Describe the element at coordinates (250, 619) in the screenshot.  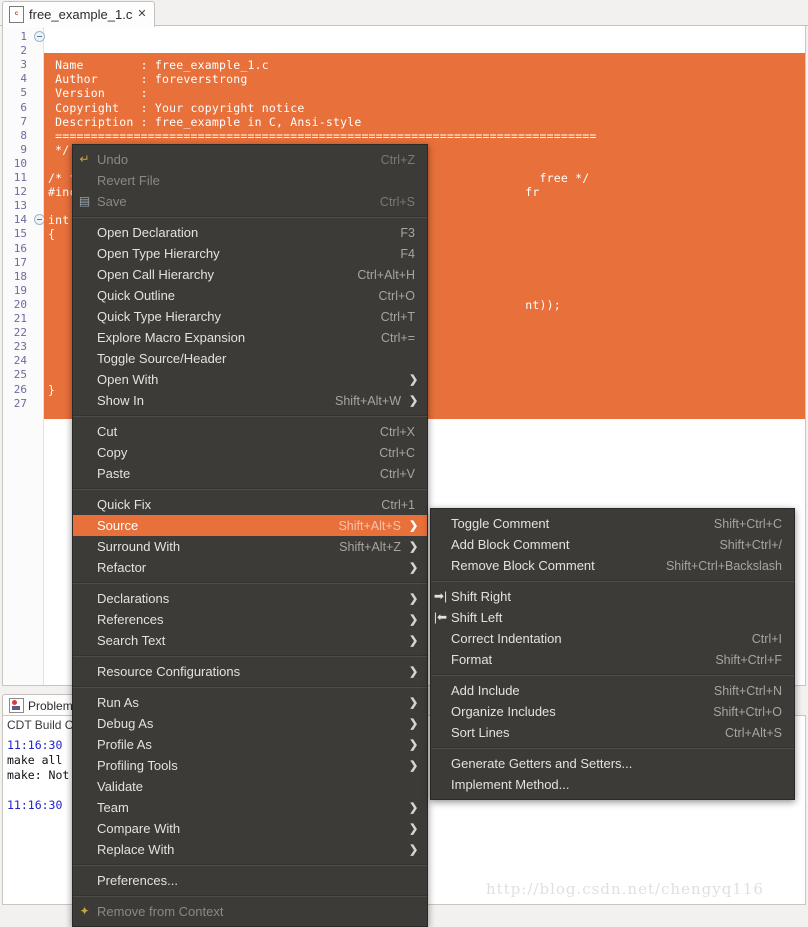
I see `menu-item-references: References ❯` at that location.